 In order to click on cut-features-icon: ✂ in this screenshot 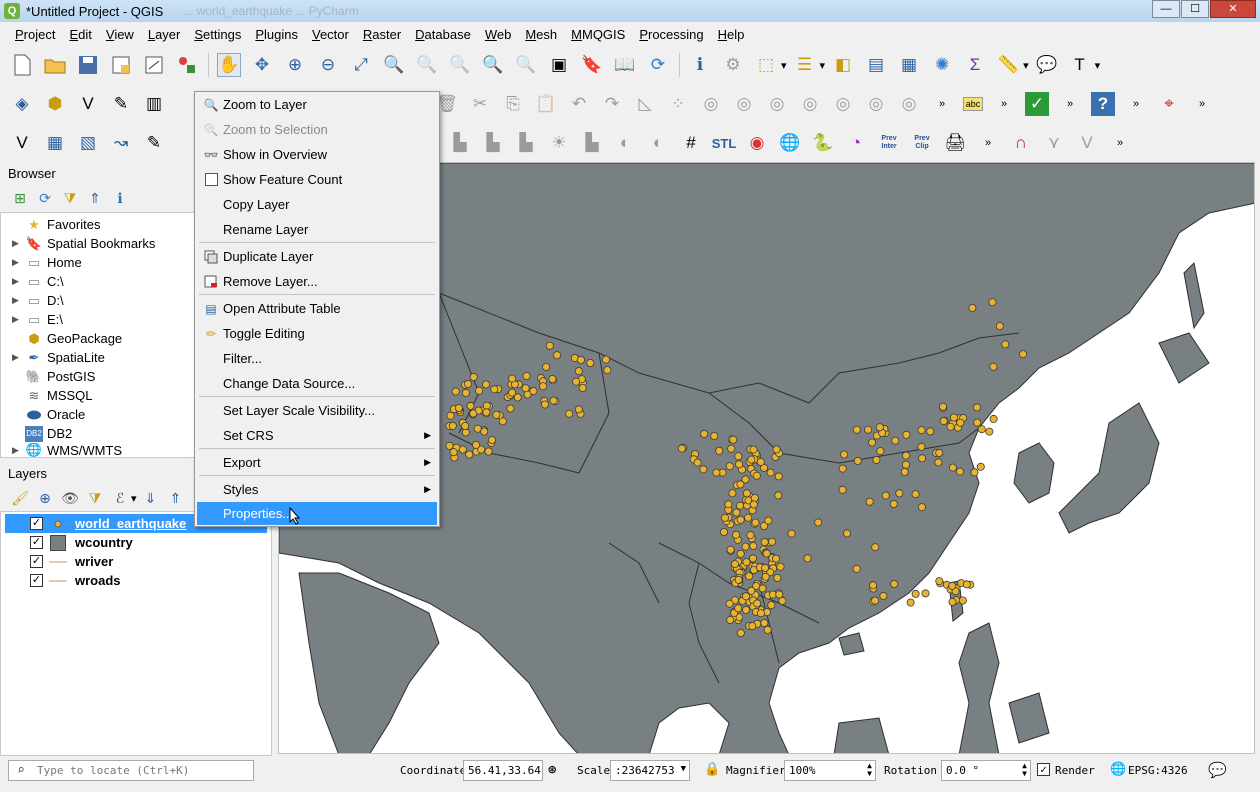, I will do `click(480, 104)`.